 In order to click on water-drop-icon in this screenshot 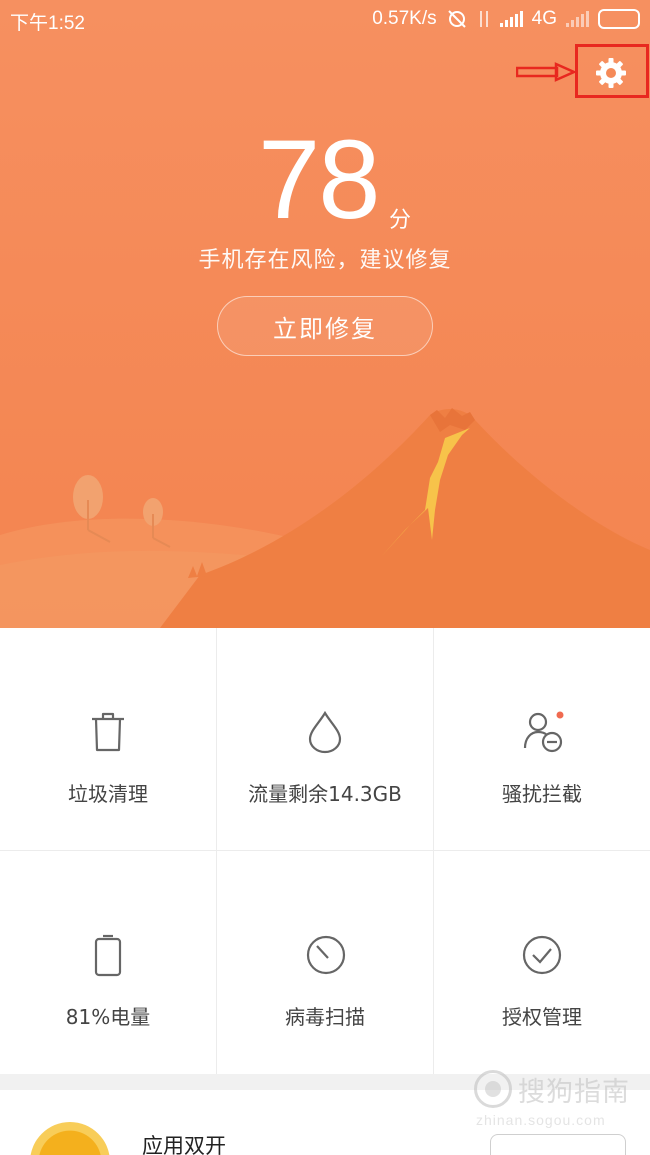, I will do `click(325, 732)`.